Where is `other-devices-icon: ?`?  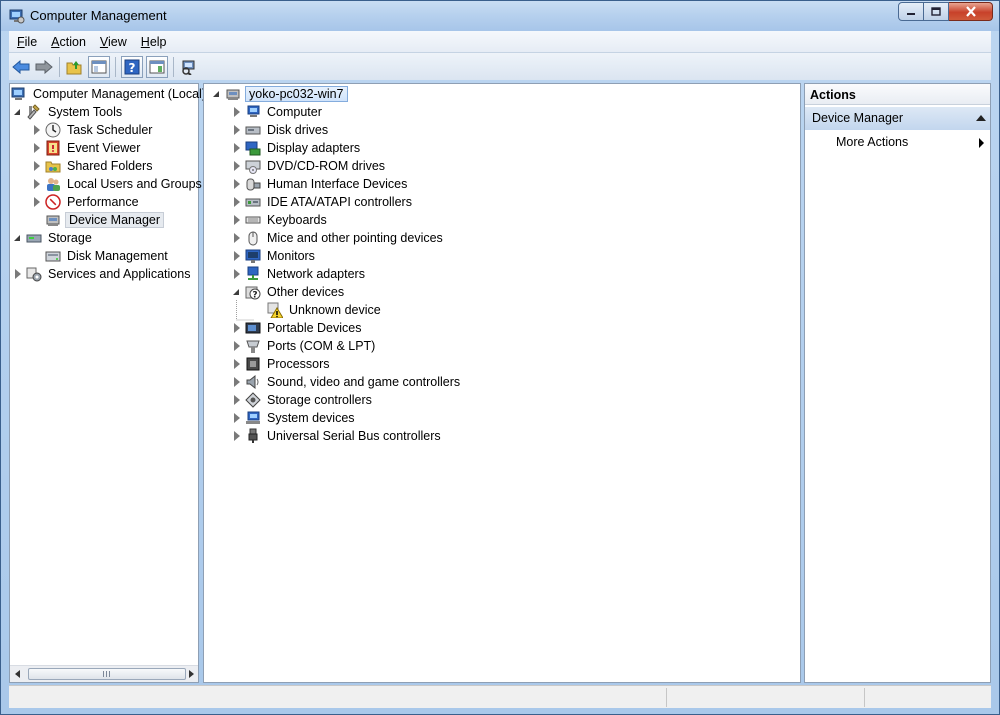 other-devices-icon: ? is located at coordinates (253, 292).